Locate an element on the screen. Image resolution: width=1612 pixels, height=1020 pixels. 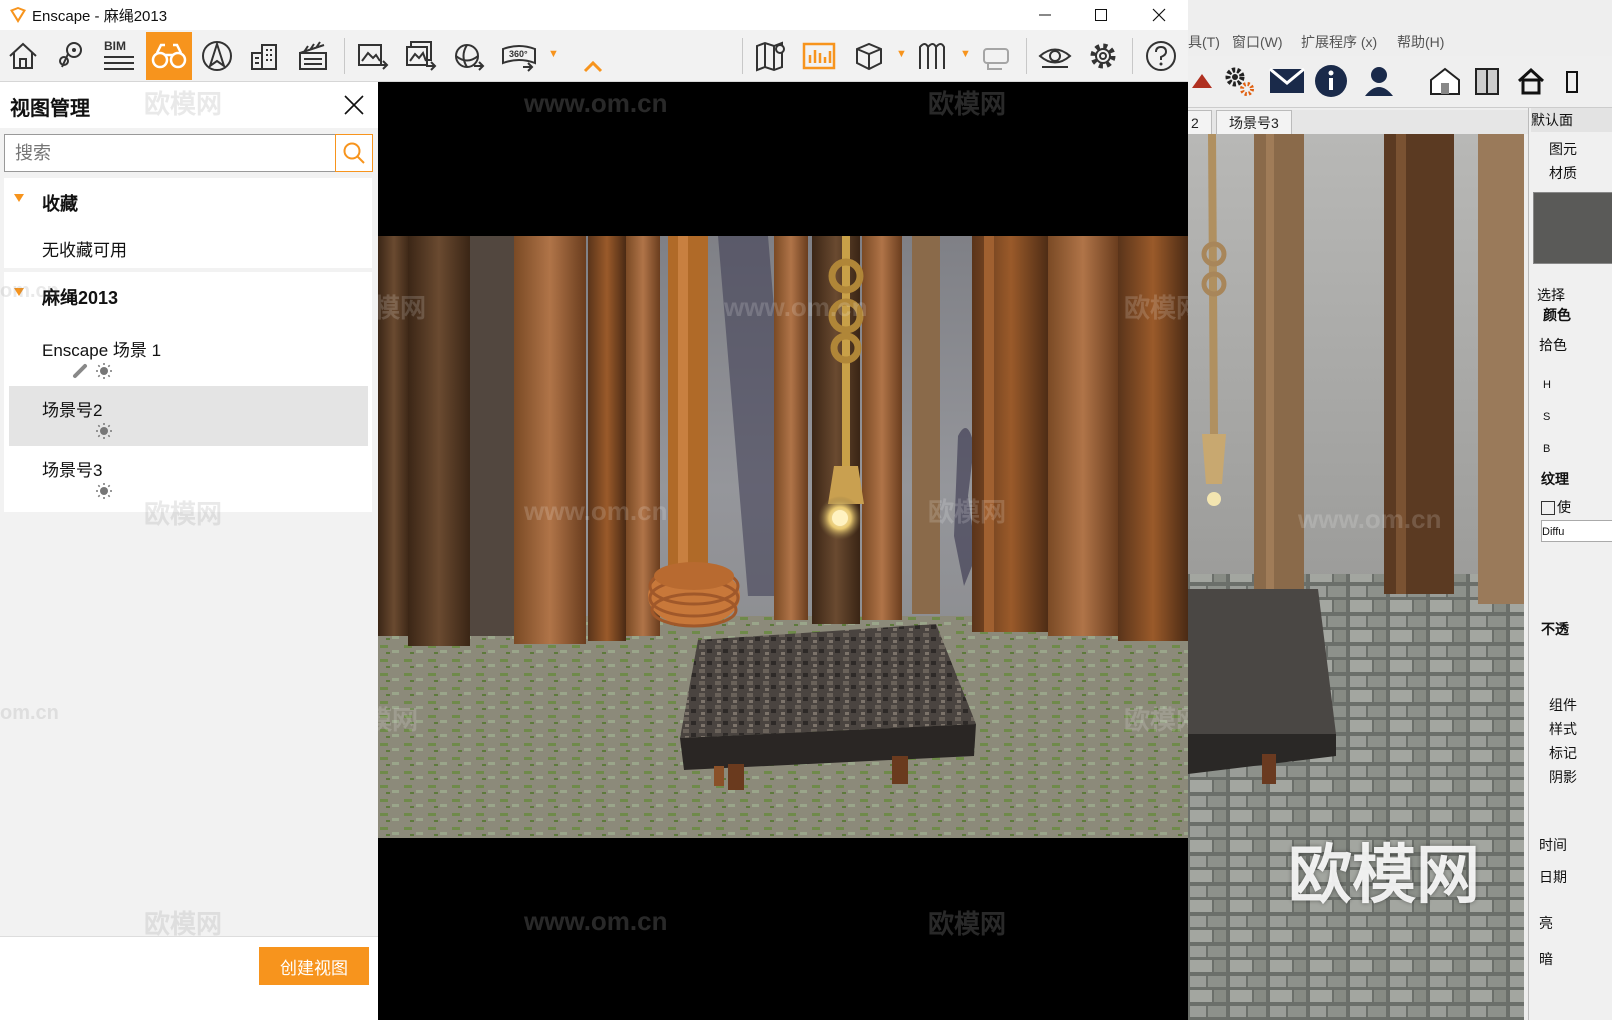
dashboard-button is located at coordinates (819, 56).